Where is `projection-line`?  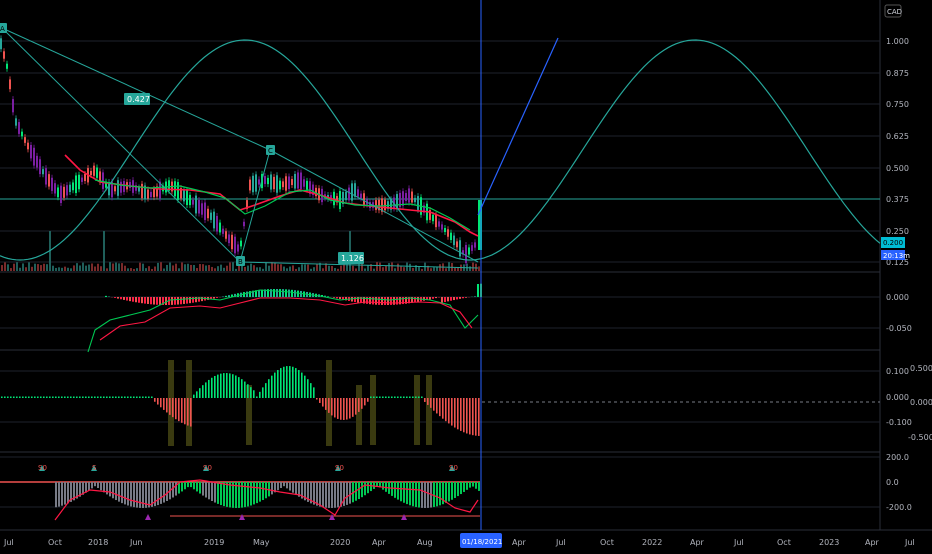 projection-line is located at coordinates (518, 126).